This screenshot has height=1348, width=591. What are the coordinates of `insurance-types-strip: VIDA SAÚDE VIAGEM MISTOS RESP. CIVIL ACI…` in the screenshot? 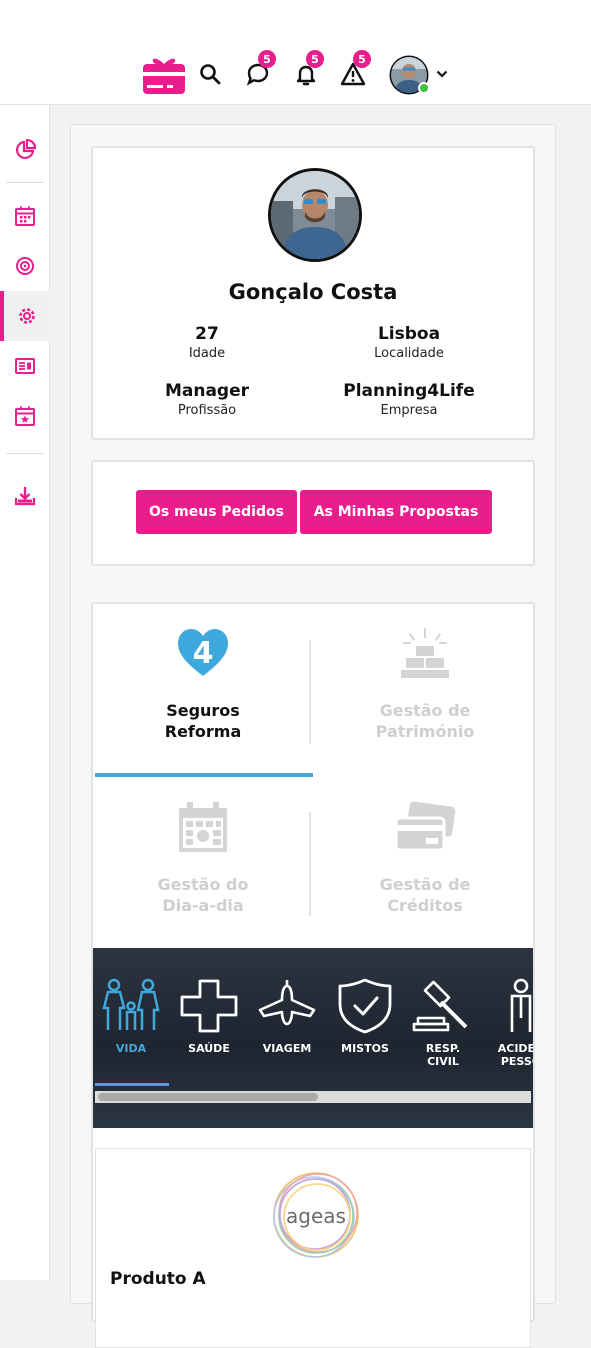 It's located at (313, 1038).